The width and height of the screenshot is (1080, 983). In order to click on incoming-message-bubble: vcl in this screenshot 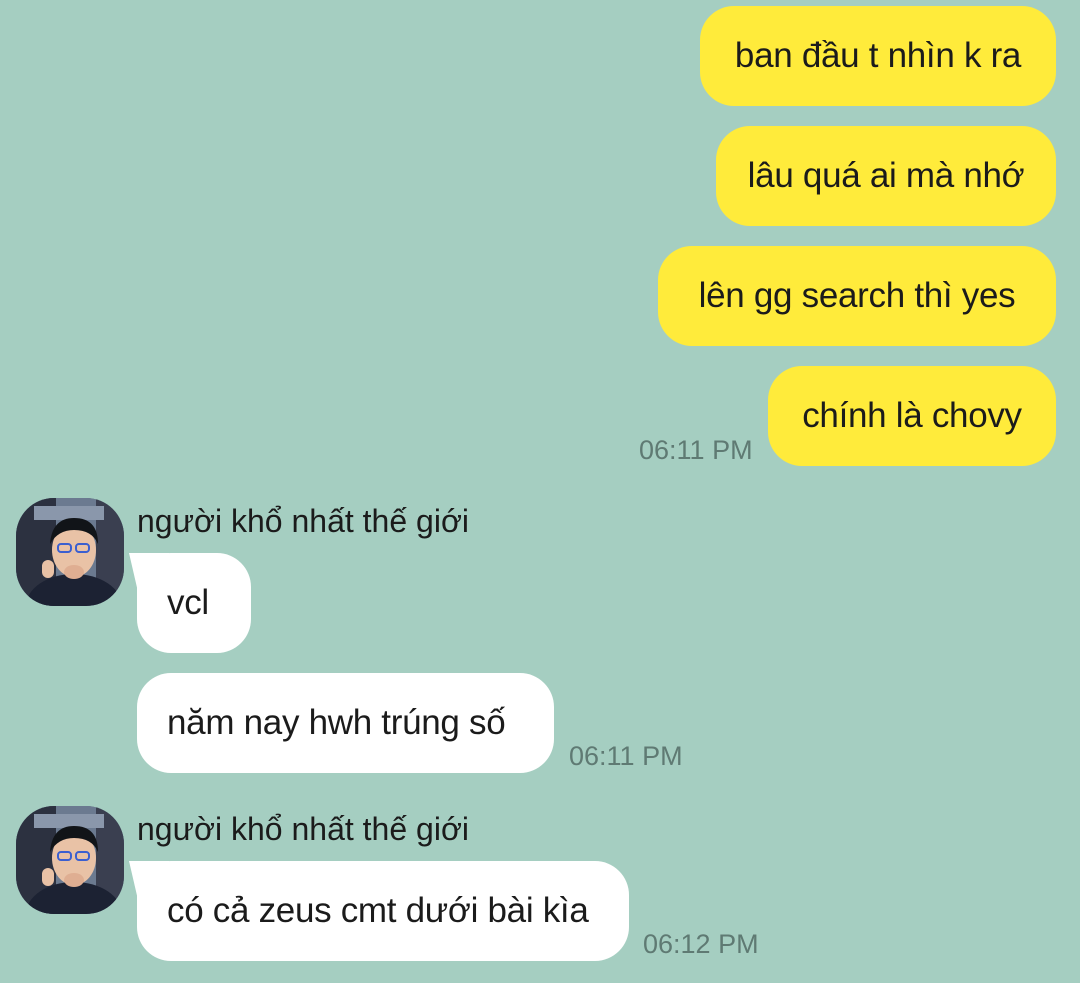, I will do `click(194, 603)`.